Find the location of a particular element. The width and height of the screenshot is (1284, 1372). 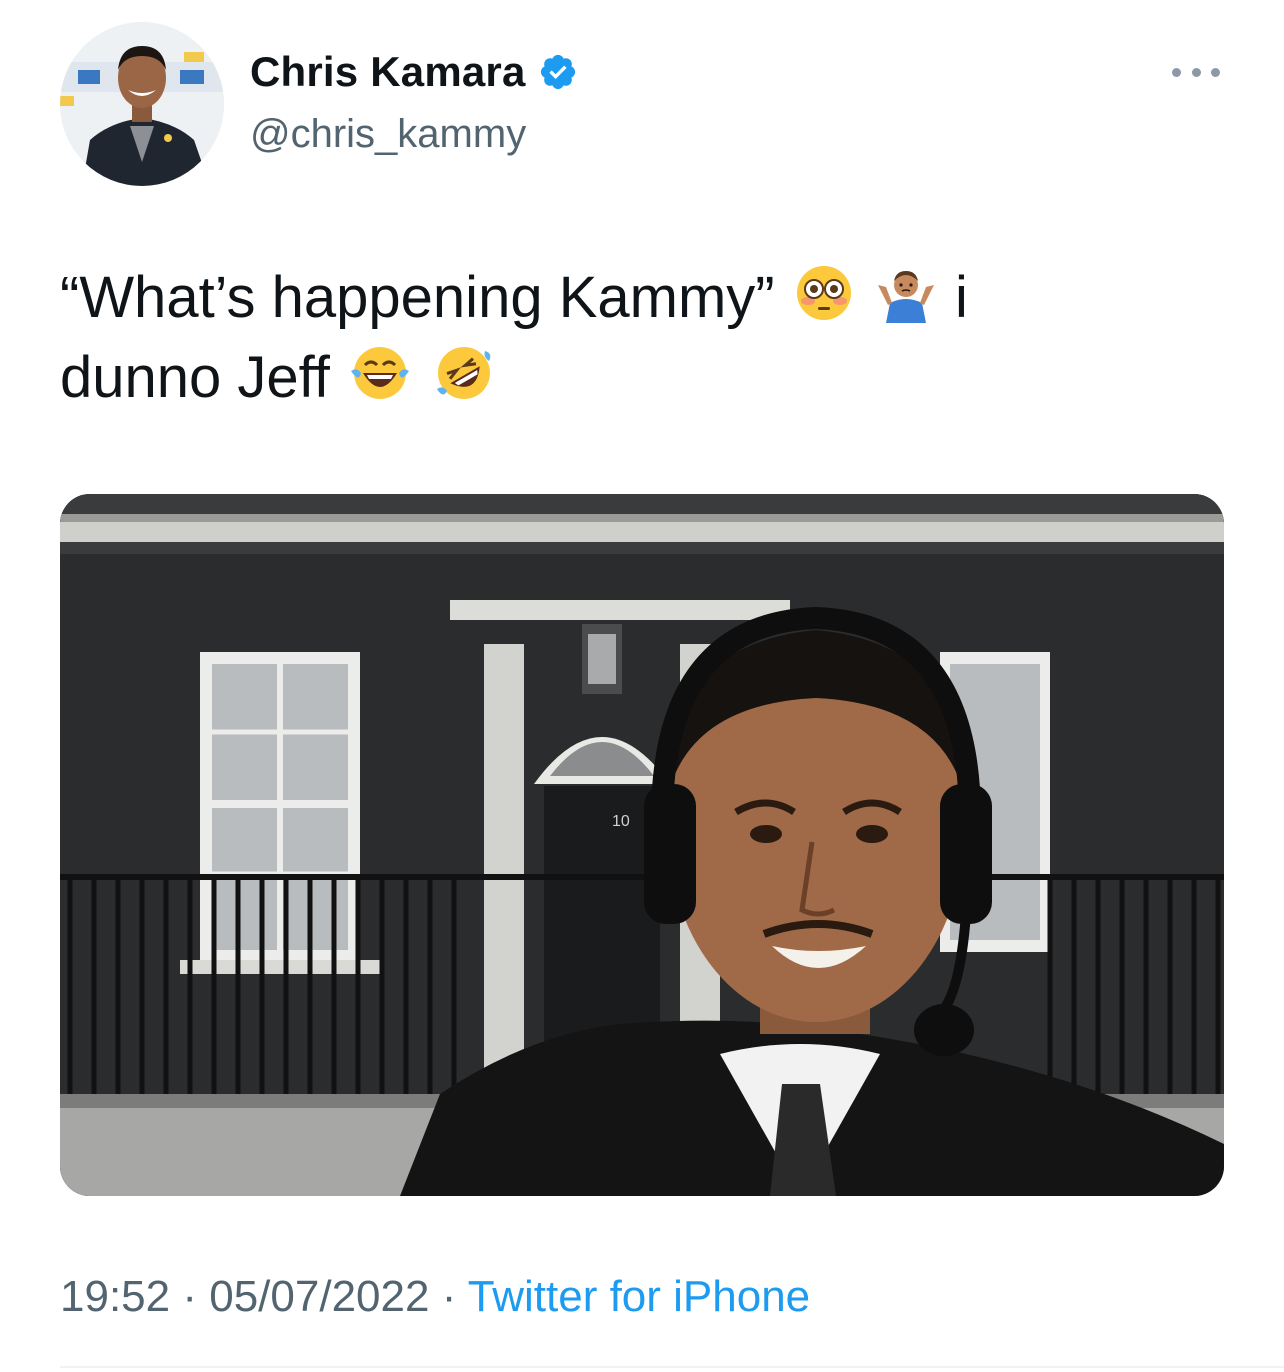

avatar is located at coordinates (142, 104).